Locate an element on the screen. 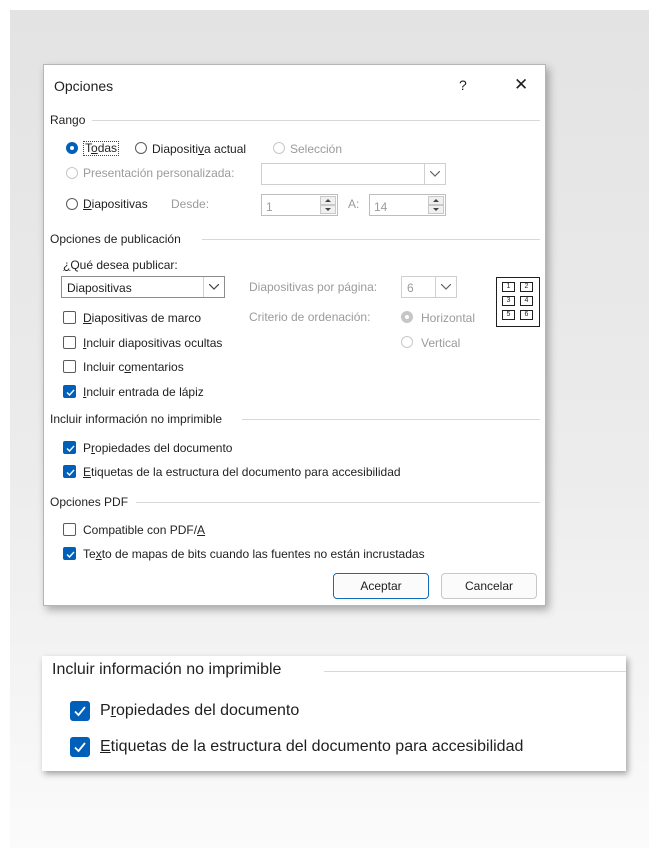 This screenshot has height=848, width=649. range-section-header: Rango is located at coordinates (295, 120).